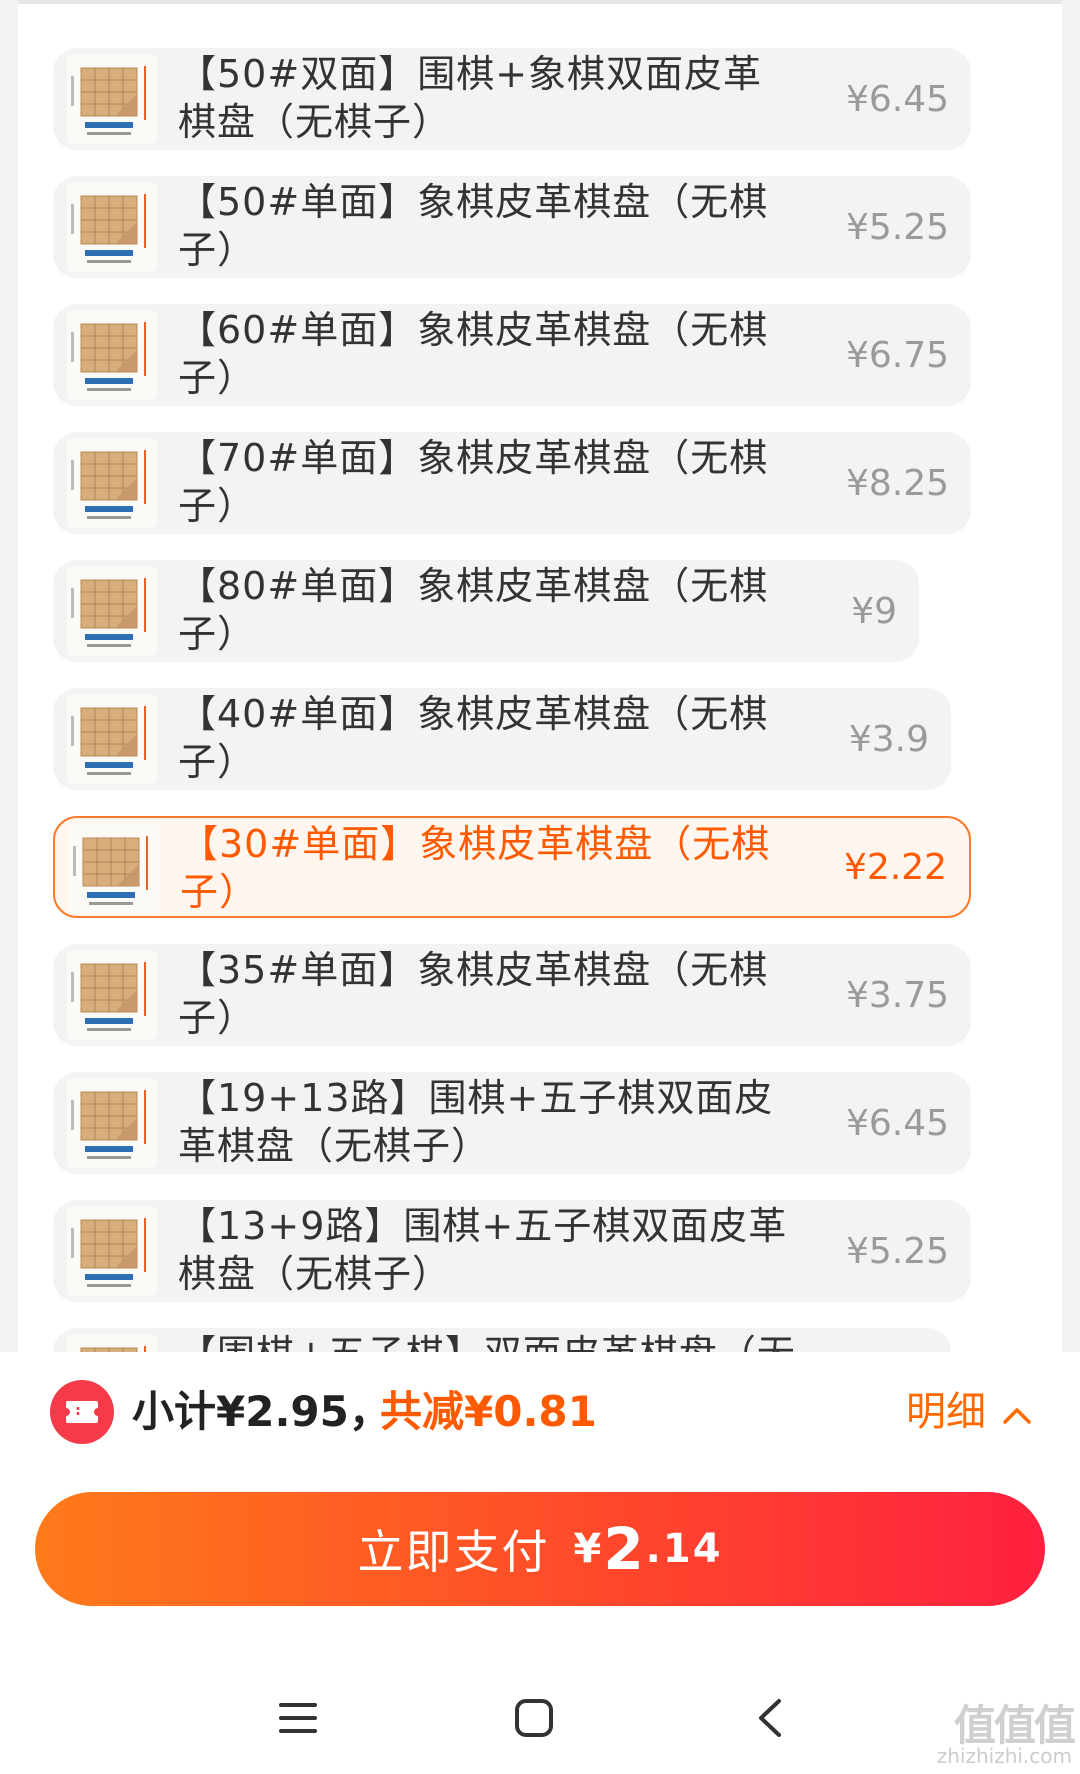 This screenshot has height=1774, width=1080. What do you see at coordinates (483, 1250) in the screenshot?
I see `sku-option-label: 【13+9路】围棋+五子棋双面皮革棋盘（无棋子）` at bounding box center [483, 1250].